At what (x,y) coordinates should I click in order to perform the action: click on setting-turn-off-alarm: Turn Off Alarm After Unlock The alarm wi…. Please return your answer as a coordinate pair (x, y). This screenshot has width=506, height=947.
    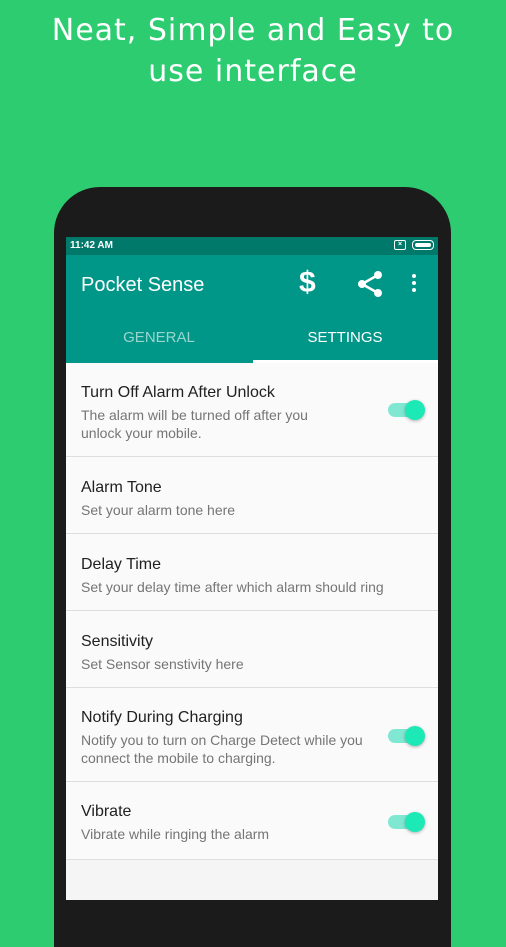
    Looking at the image, I should click on (252, 410).